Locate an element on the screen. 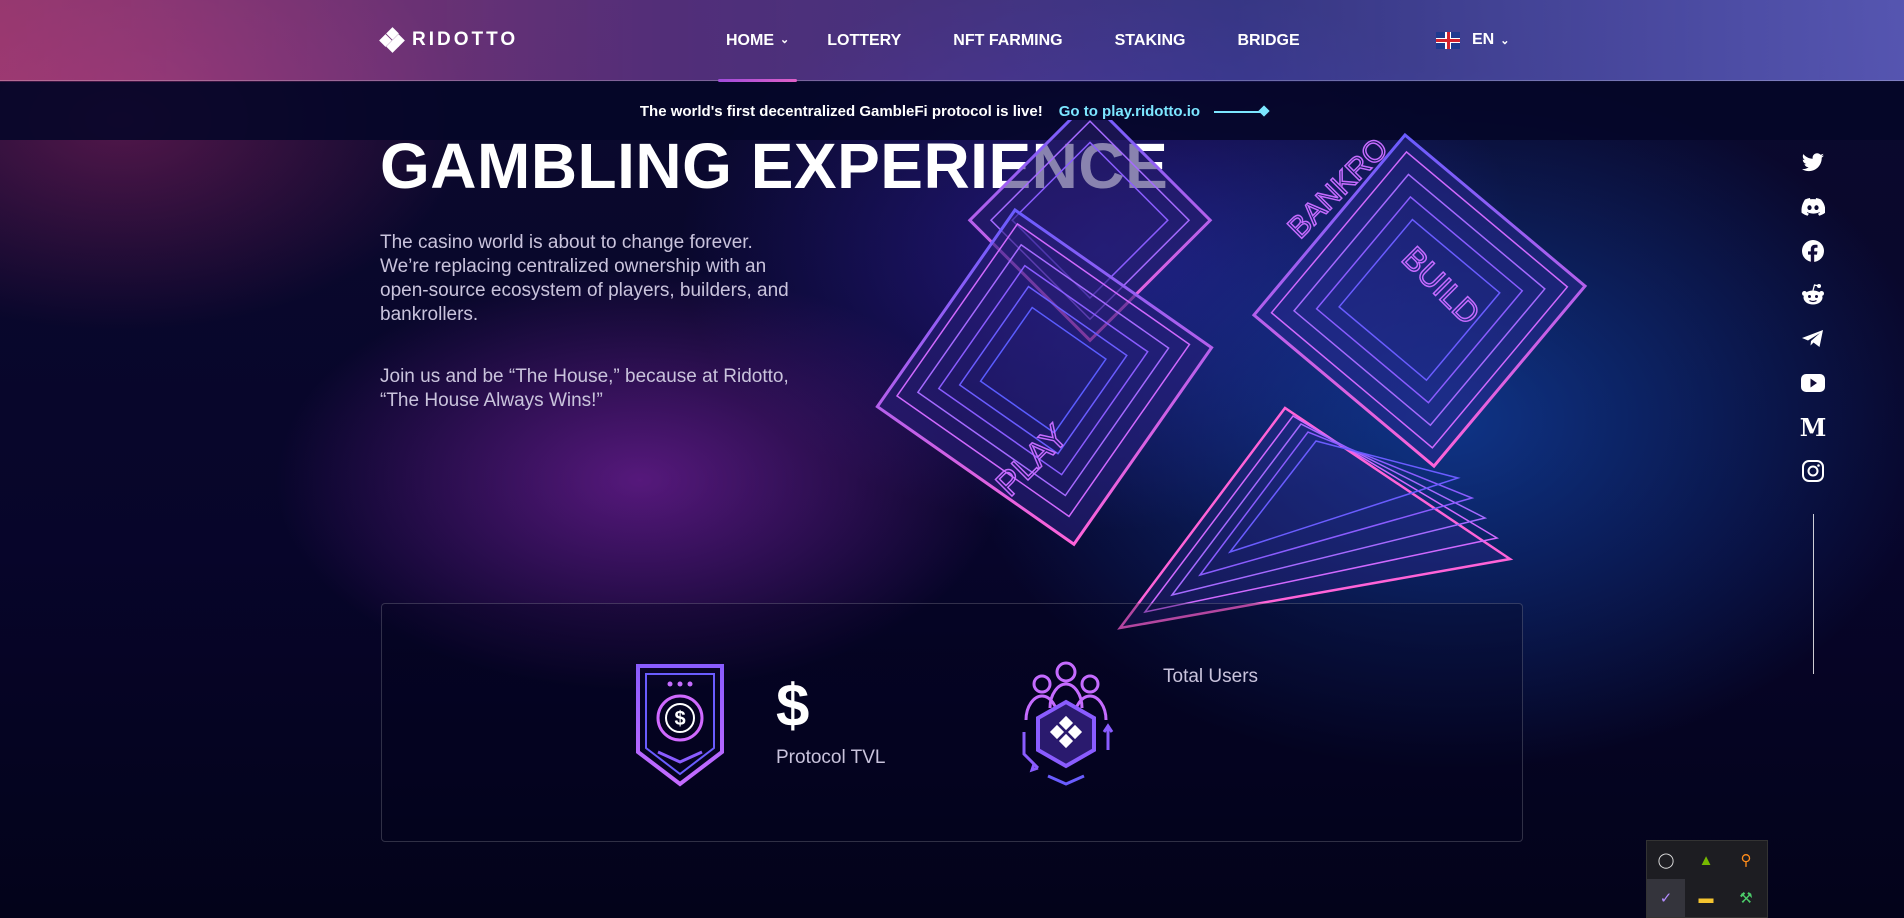  feather-icon: ✓ is located at coordinates (1666, 898).